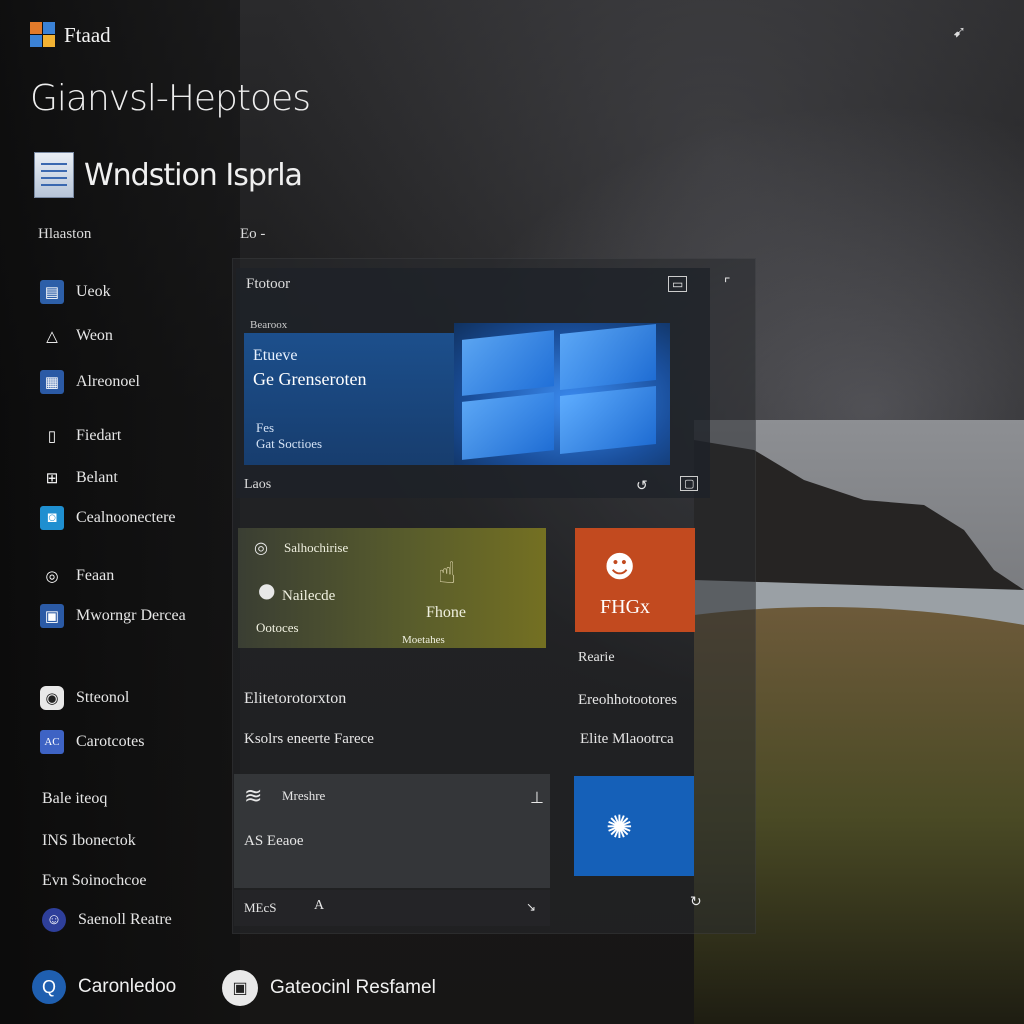 This screenshot has width=1024, height=1024. Describe the element at coordinates (447, 573) in the screenshot. I see `phone-hand-icon: ☝` at that location.